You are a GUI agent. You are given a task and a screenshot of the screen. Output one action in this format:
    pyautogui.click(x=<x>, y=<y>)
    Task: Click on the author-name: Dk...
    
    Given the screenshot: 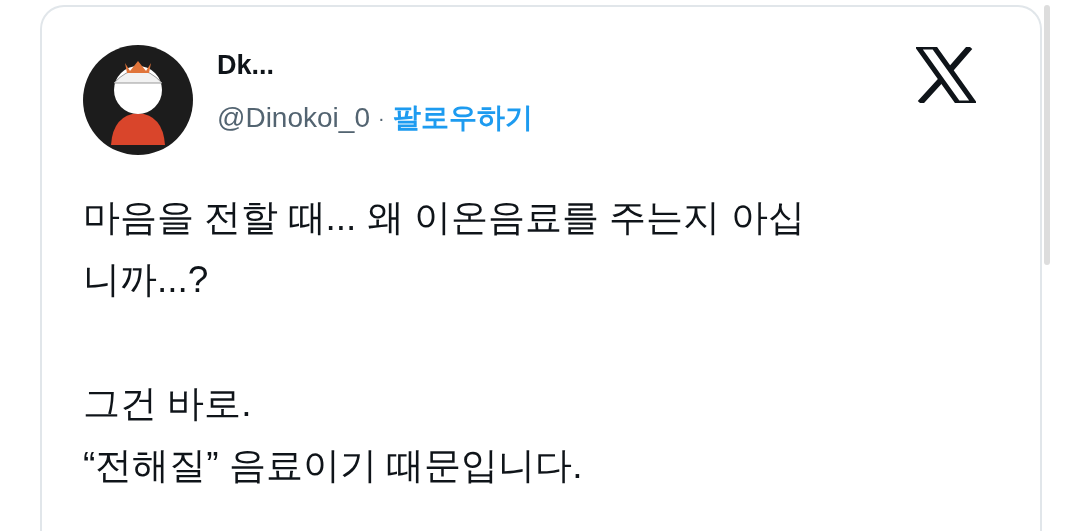 What is the action you would take?
    pyautogui.click(x=566, y=65)
    